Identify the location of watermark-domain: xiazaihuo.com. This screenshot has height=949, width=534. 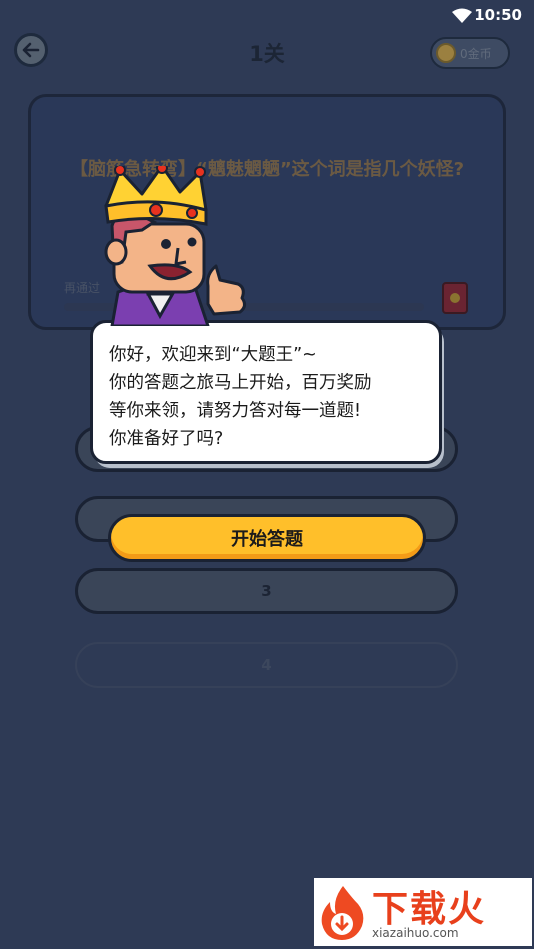
(415, 933).